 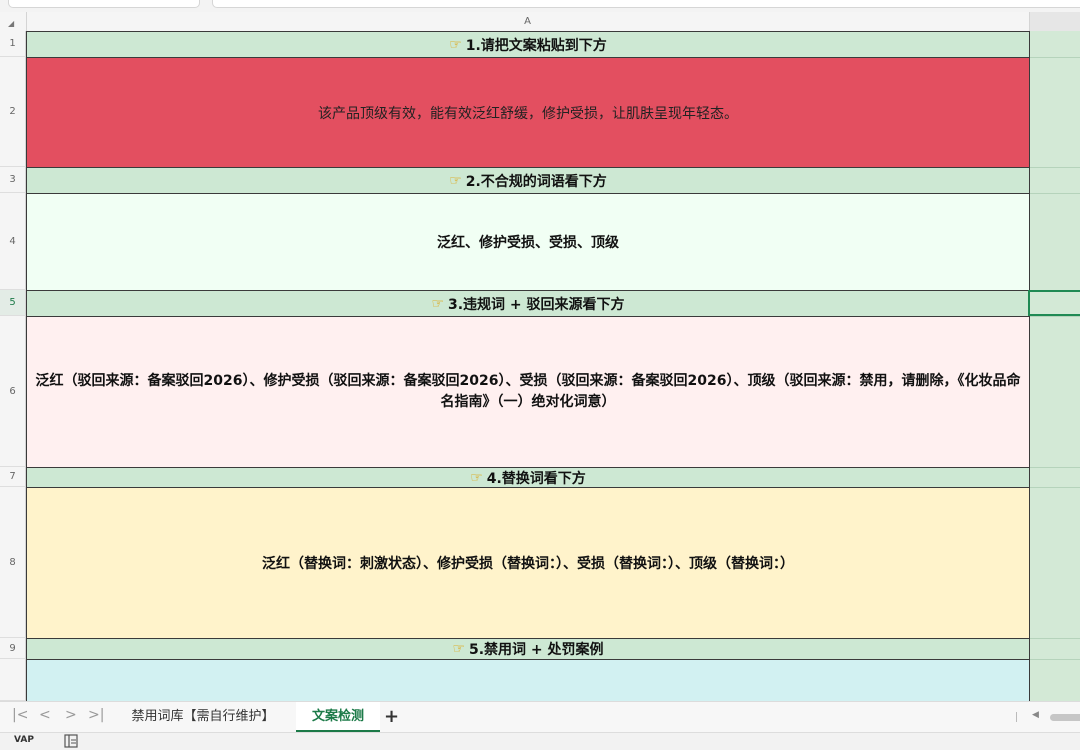 What do you see at coordinates (391, 716) in the screenshot?
I see `add-sheet-button: +` at bounding box center [391, 716].